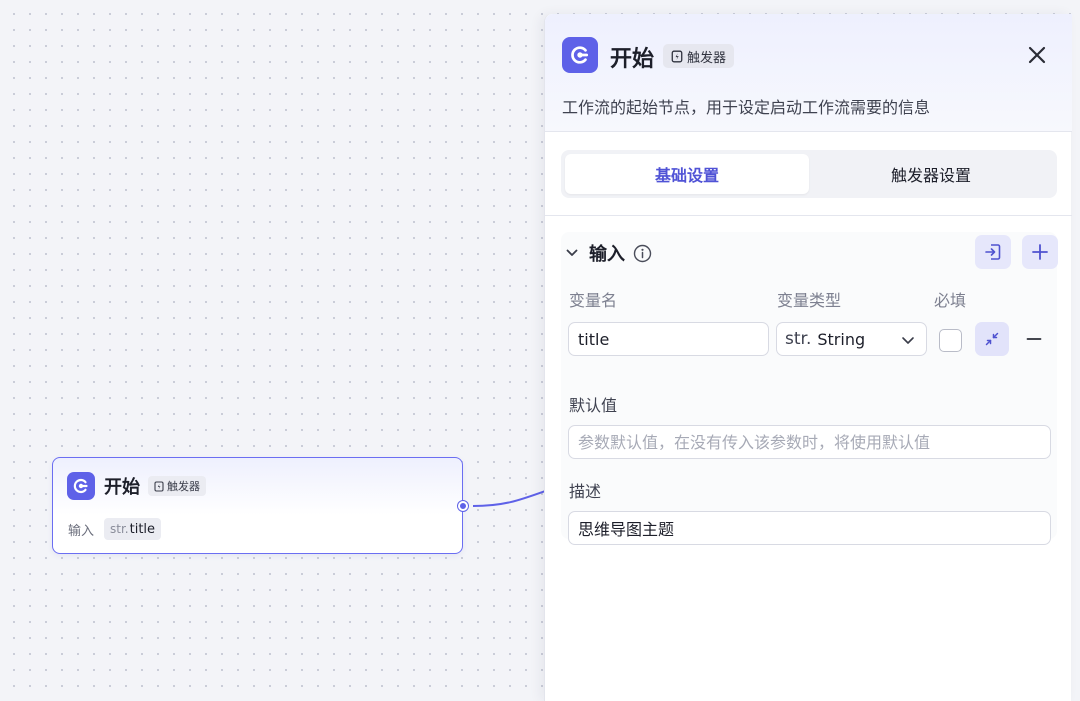  What do you see at coordinates (809, 442) in the screenshot?
I see `default-value-input` at bounding box center [809, 442].